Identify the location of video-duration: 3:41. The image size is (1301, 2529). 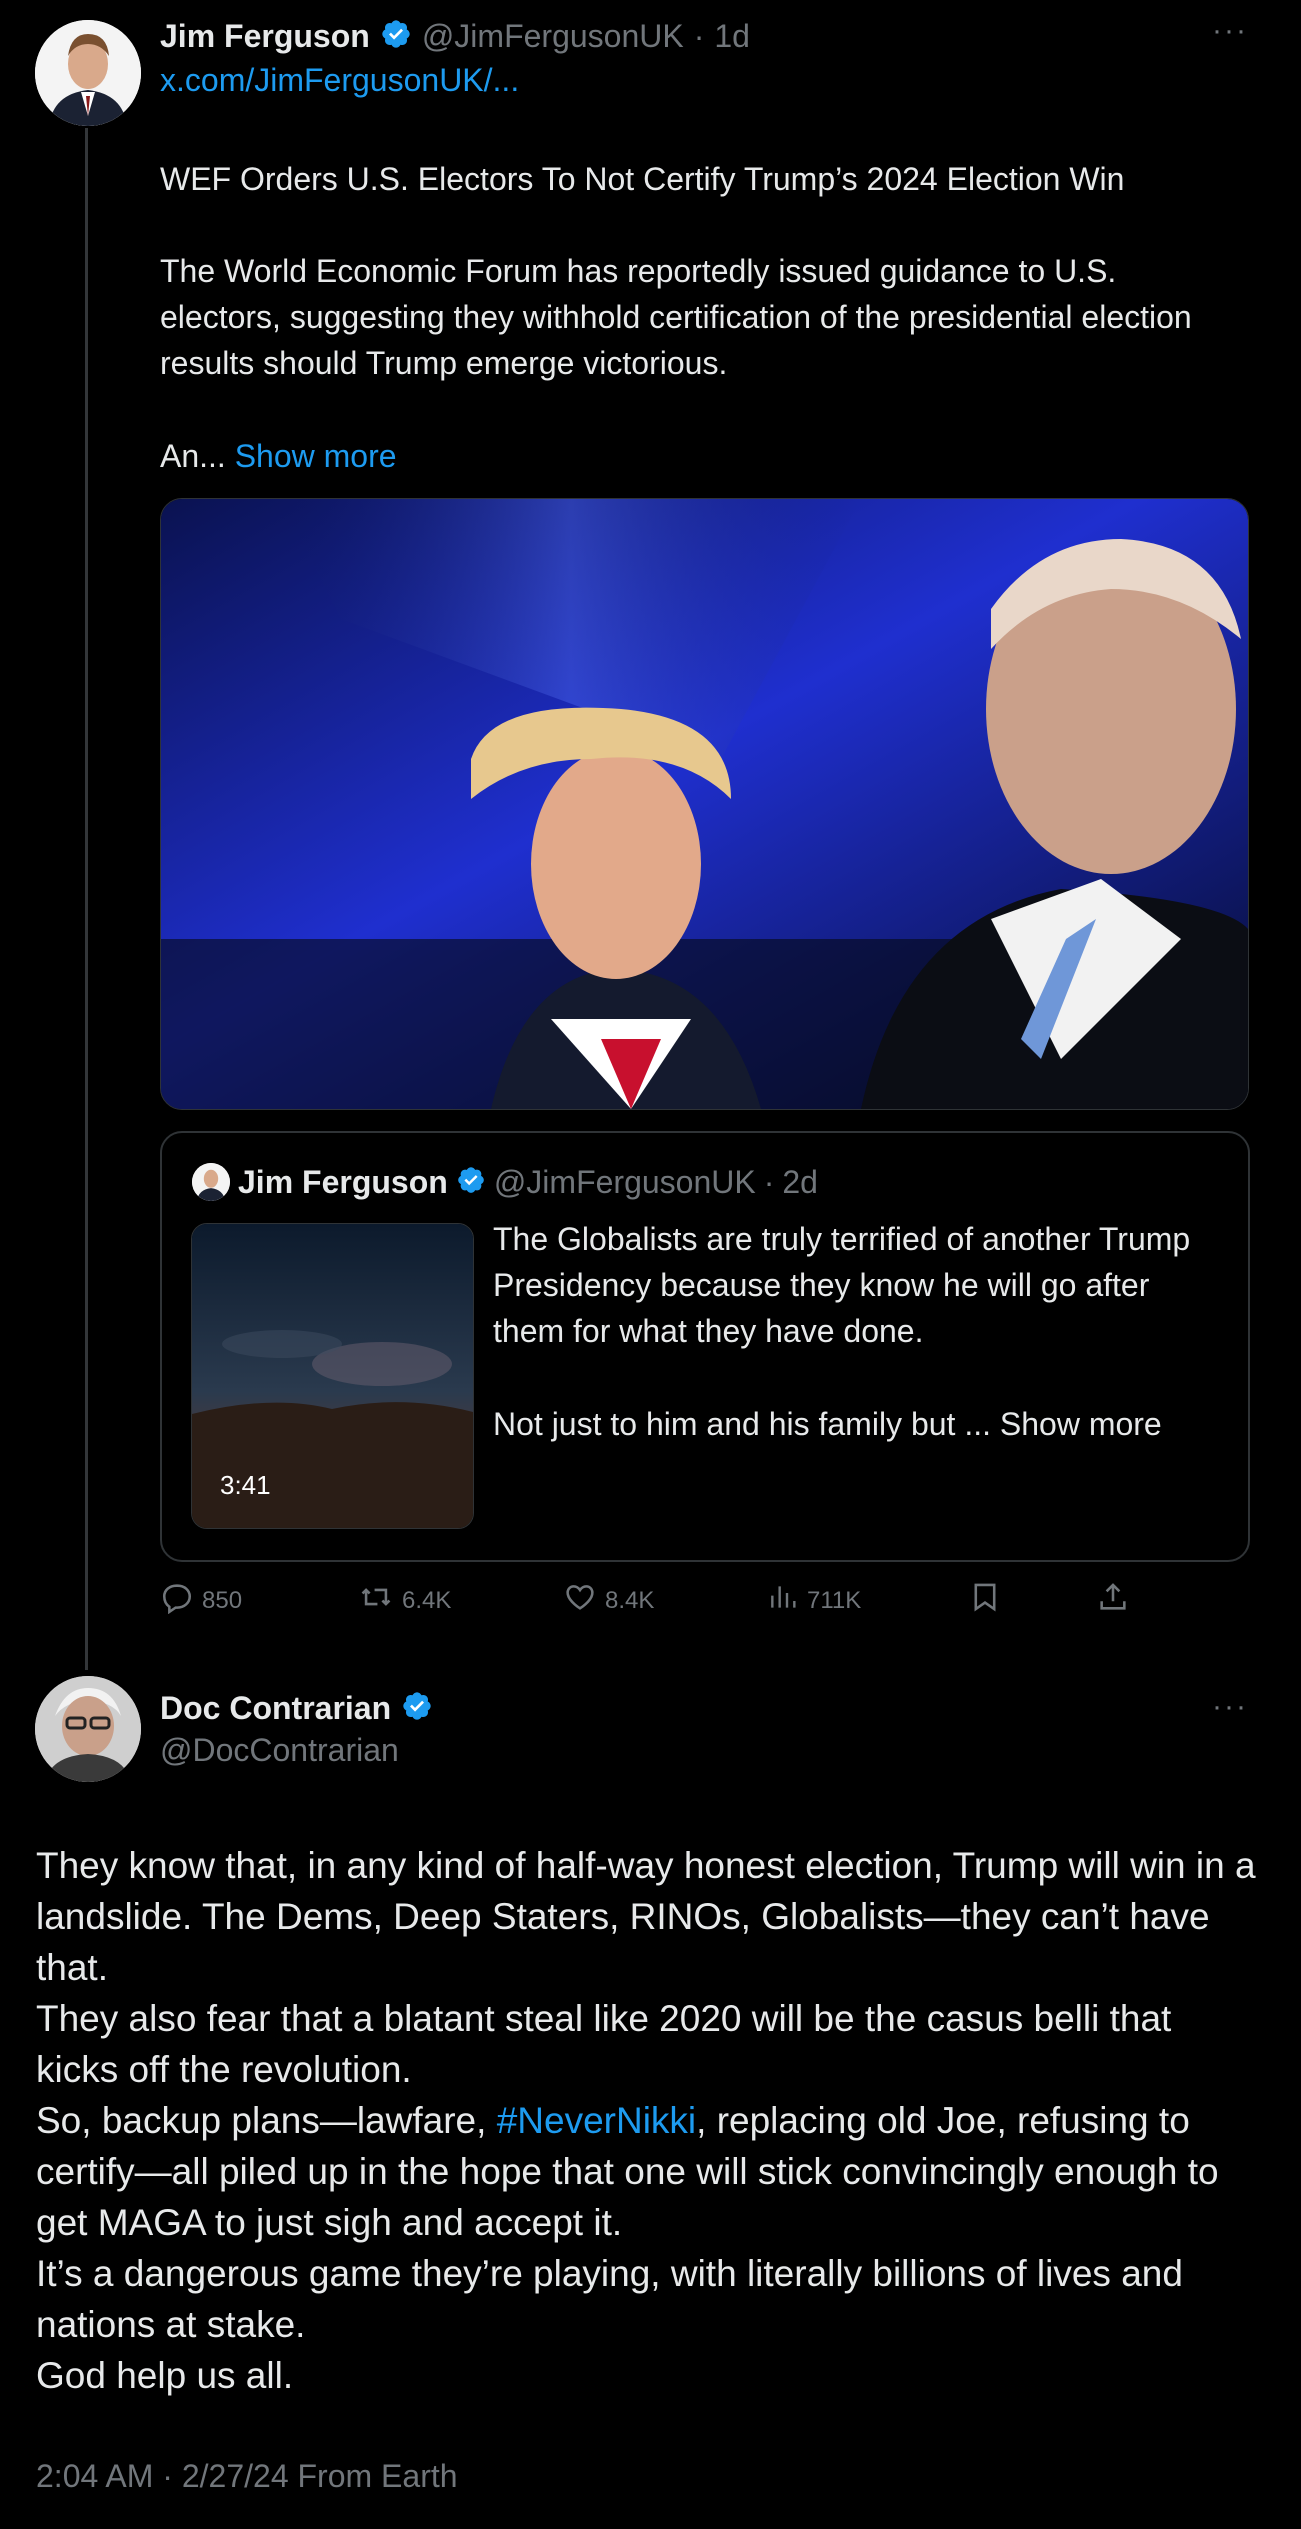
(245, 1485).